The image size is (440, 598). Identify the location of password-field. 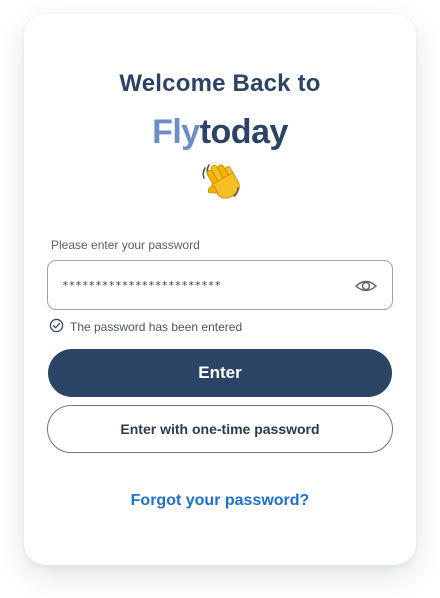
(220, 285).